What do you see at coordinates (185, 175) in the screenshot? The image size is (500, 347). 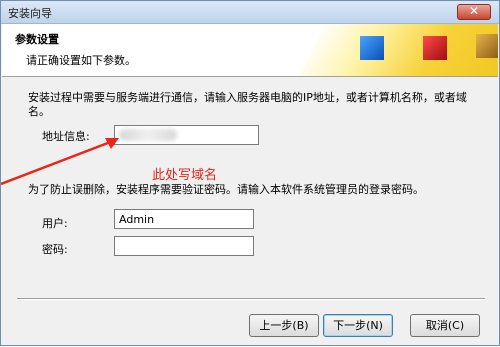 I see `annotation-text: 此处写域名` at bounding box center [185, 175].